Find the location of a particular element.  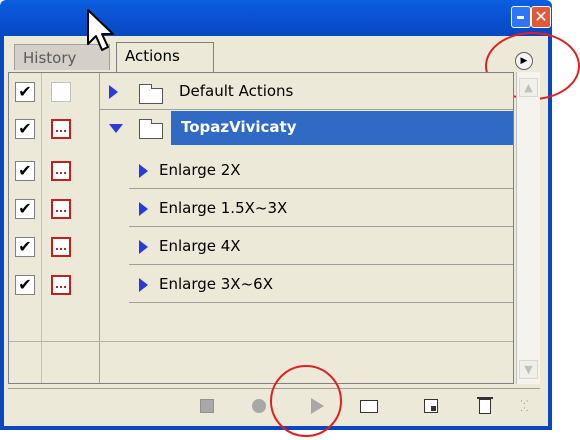

list-item-default-actions: ✔ Default Actions is located at coordinates (261, 92).